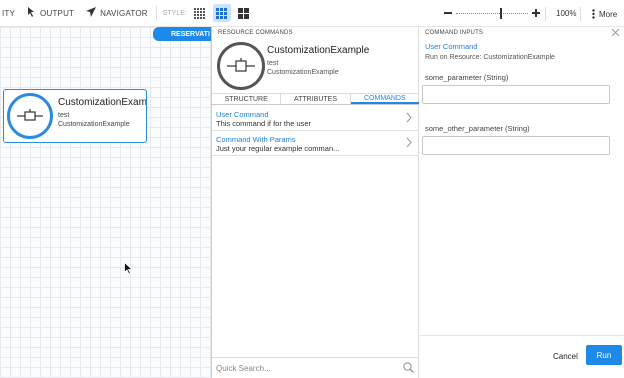  I want to click on tab-commands: COMMANDS, so click(384, 99).